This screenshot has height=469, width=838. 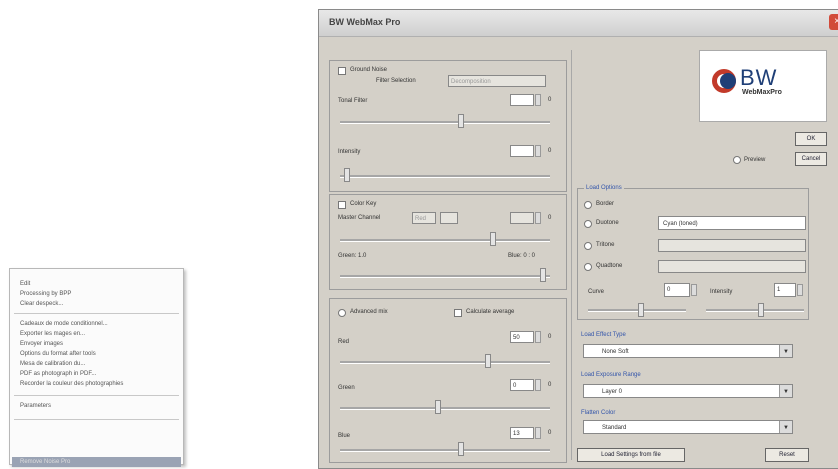 What do you see at coordinates (461, 449) in the screenshot?
I see `blue-slider-thumb` at bounding box center [461, 449].